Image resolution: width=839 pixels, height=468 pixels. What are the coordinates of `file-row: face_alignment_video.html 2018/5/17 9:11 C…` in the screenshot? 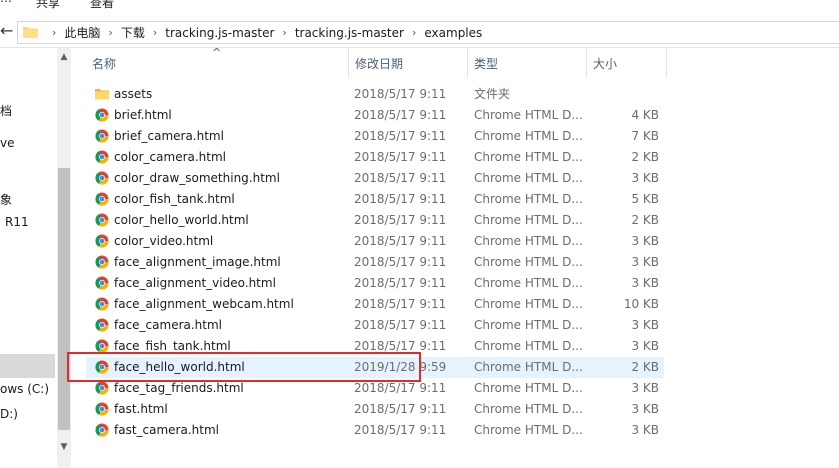 It's located at (375, 283).